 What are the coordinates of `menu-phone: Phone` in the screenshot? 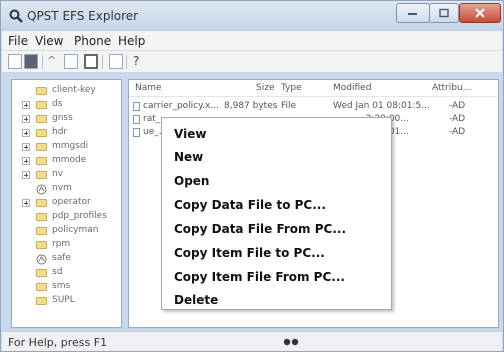 It's located at (92, 41).